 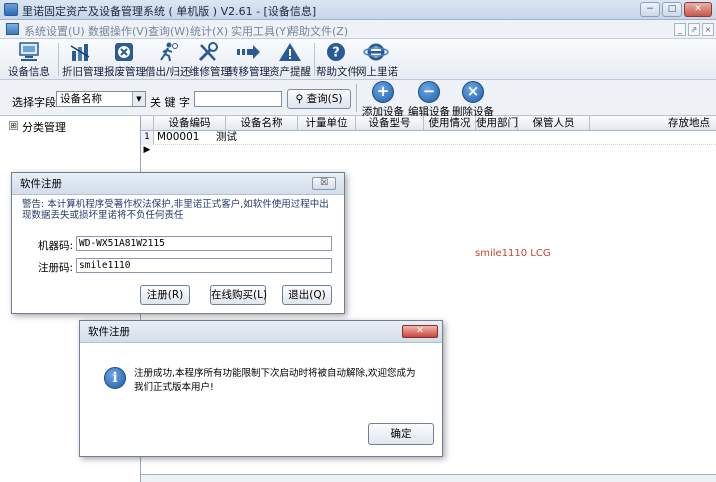 I want to click on search-divider, so click(x=356, y=98).